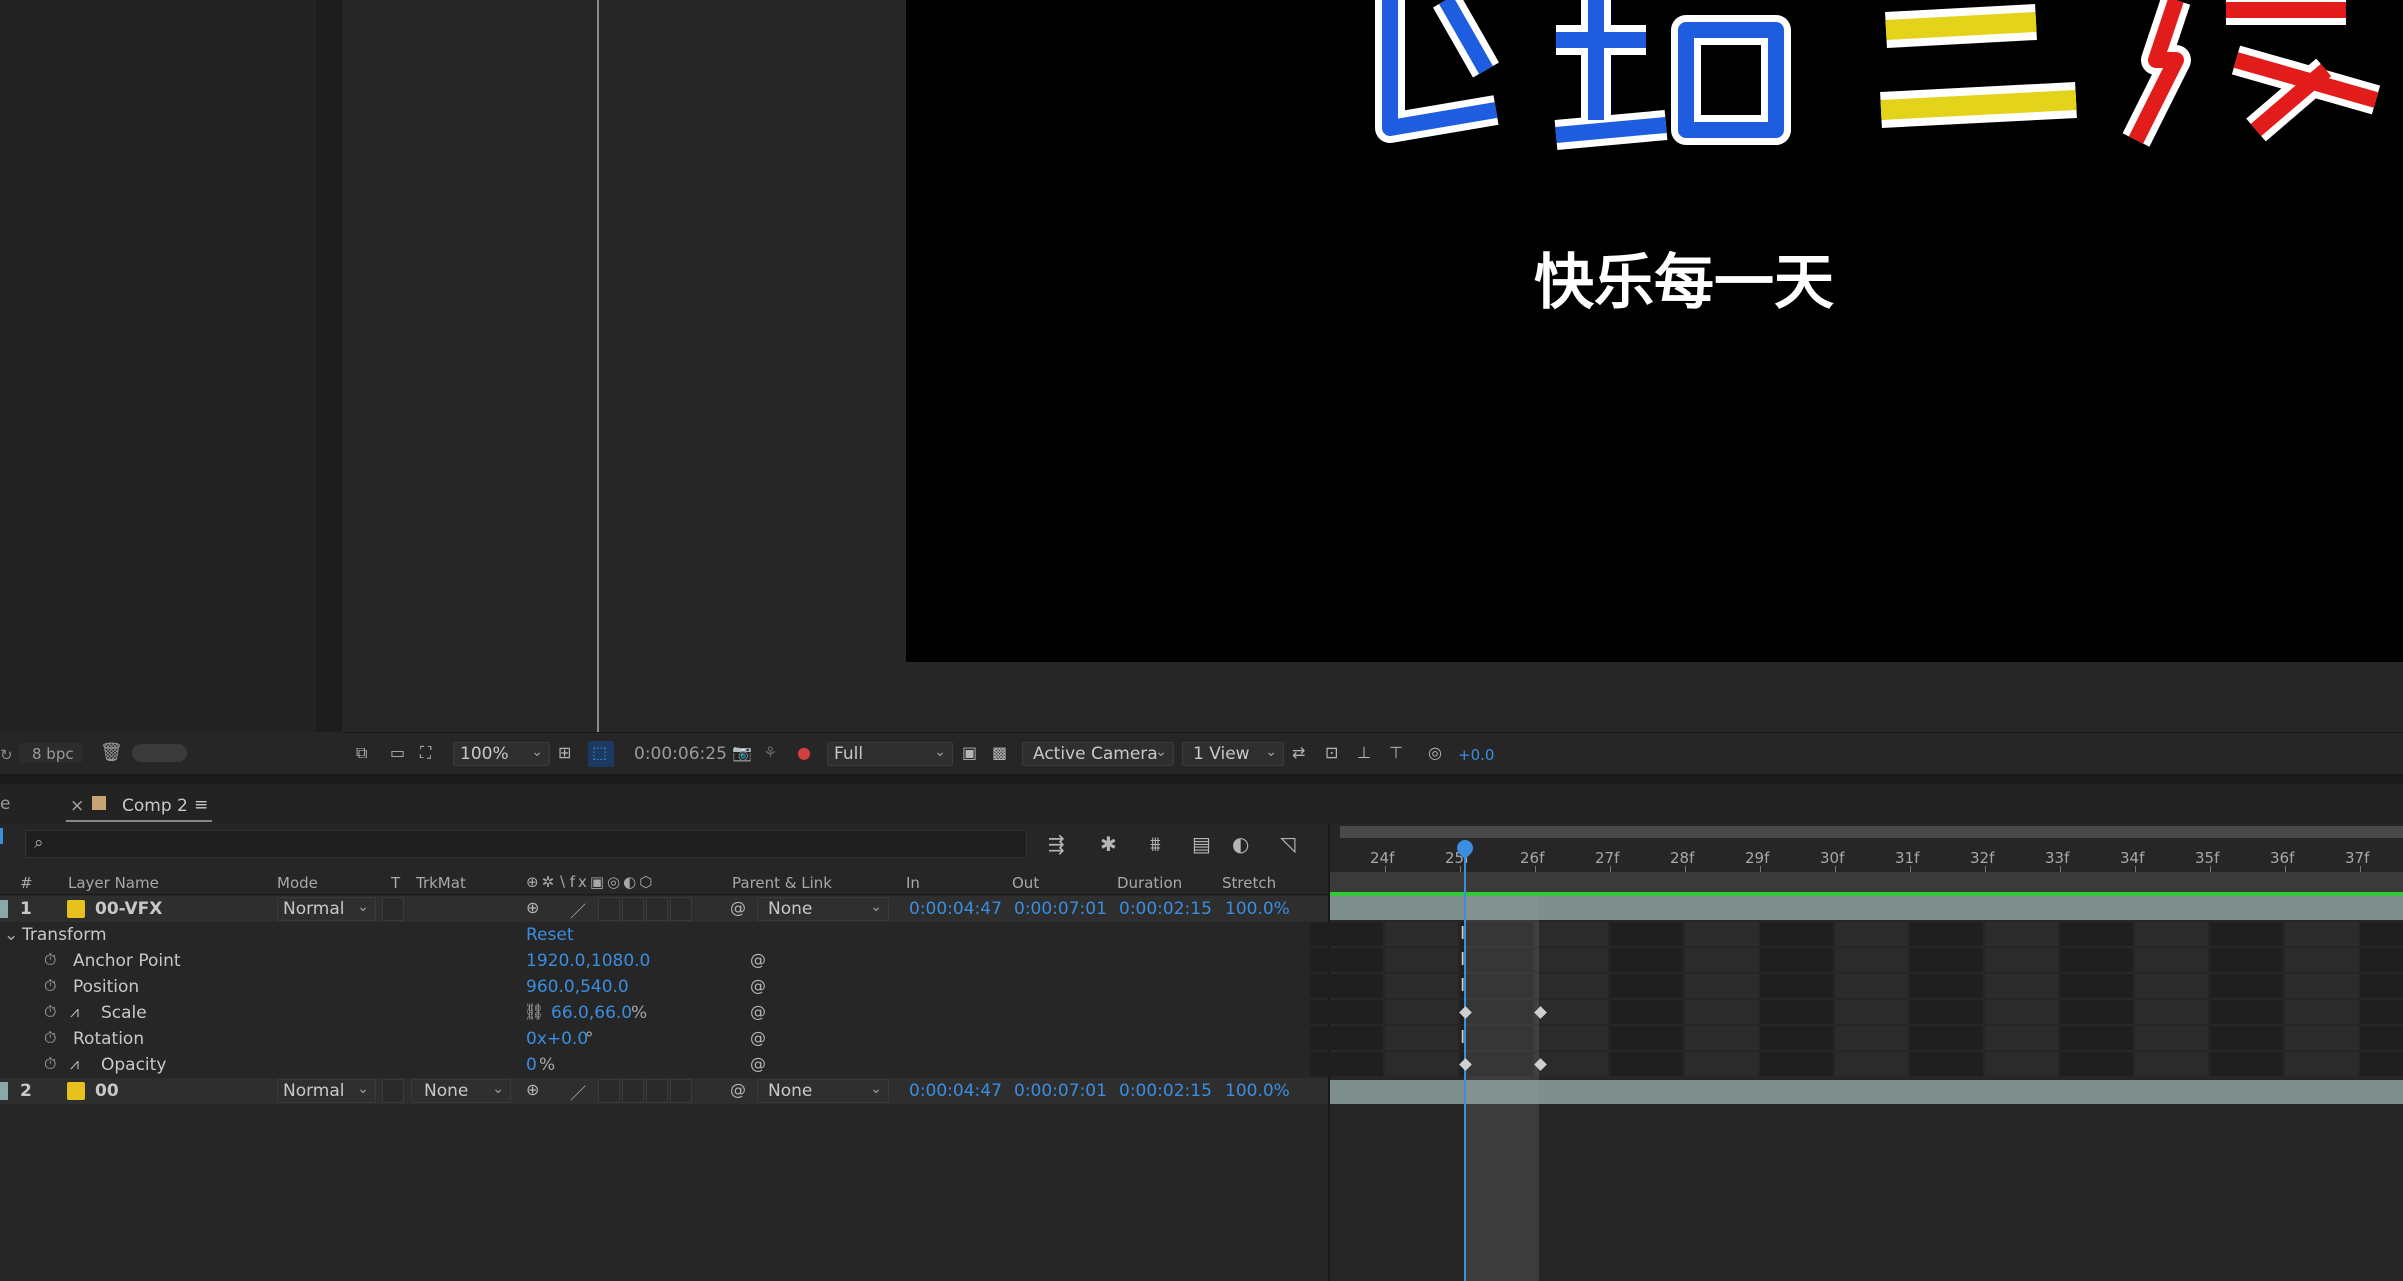 Image resolution: width=2403 pixels, height=1281 pixels. I want to click on layer-name: 00, so click(107, 1091).